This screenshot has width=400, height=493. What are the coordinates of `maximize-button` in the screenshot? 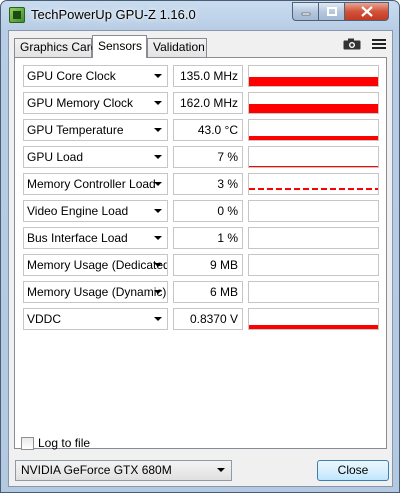 It's located at (331, 11).